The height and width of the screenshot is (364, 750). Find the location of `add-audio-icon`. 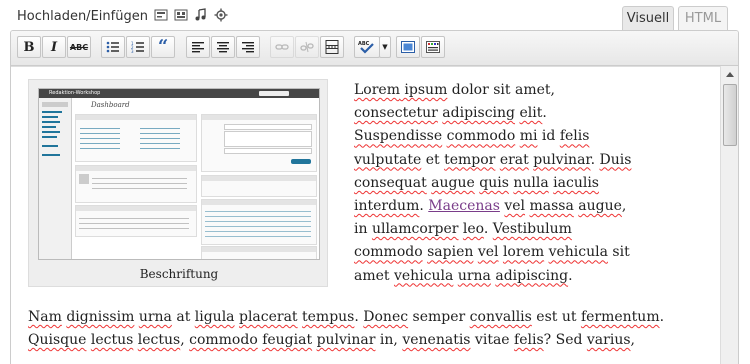

add-audio-icon is located at coordinates (201, 15).